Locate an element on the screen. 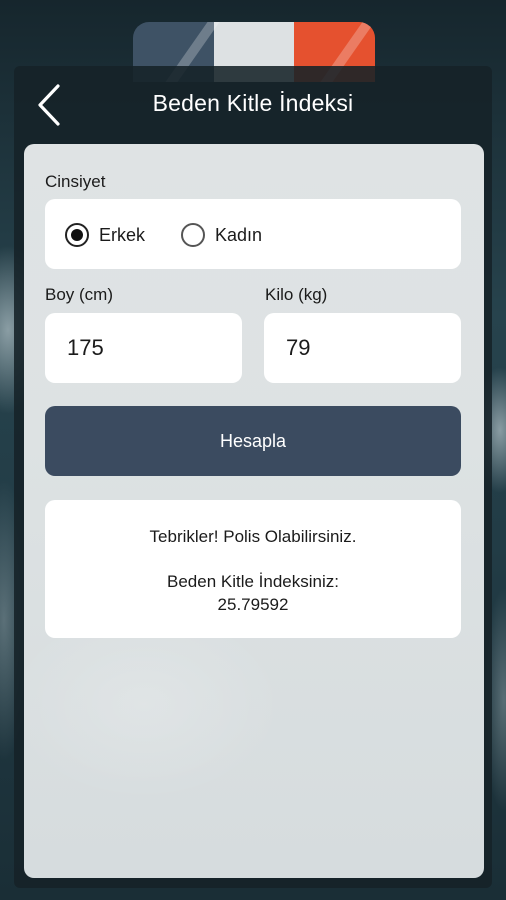  radio-erkek: Erkek is located at coordinates (105, 235).